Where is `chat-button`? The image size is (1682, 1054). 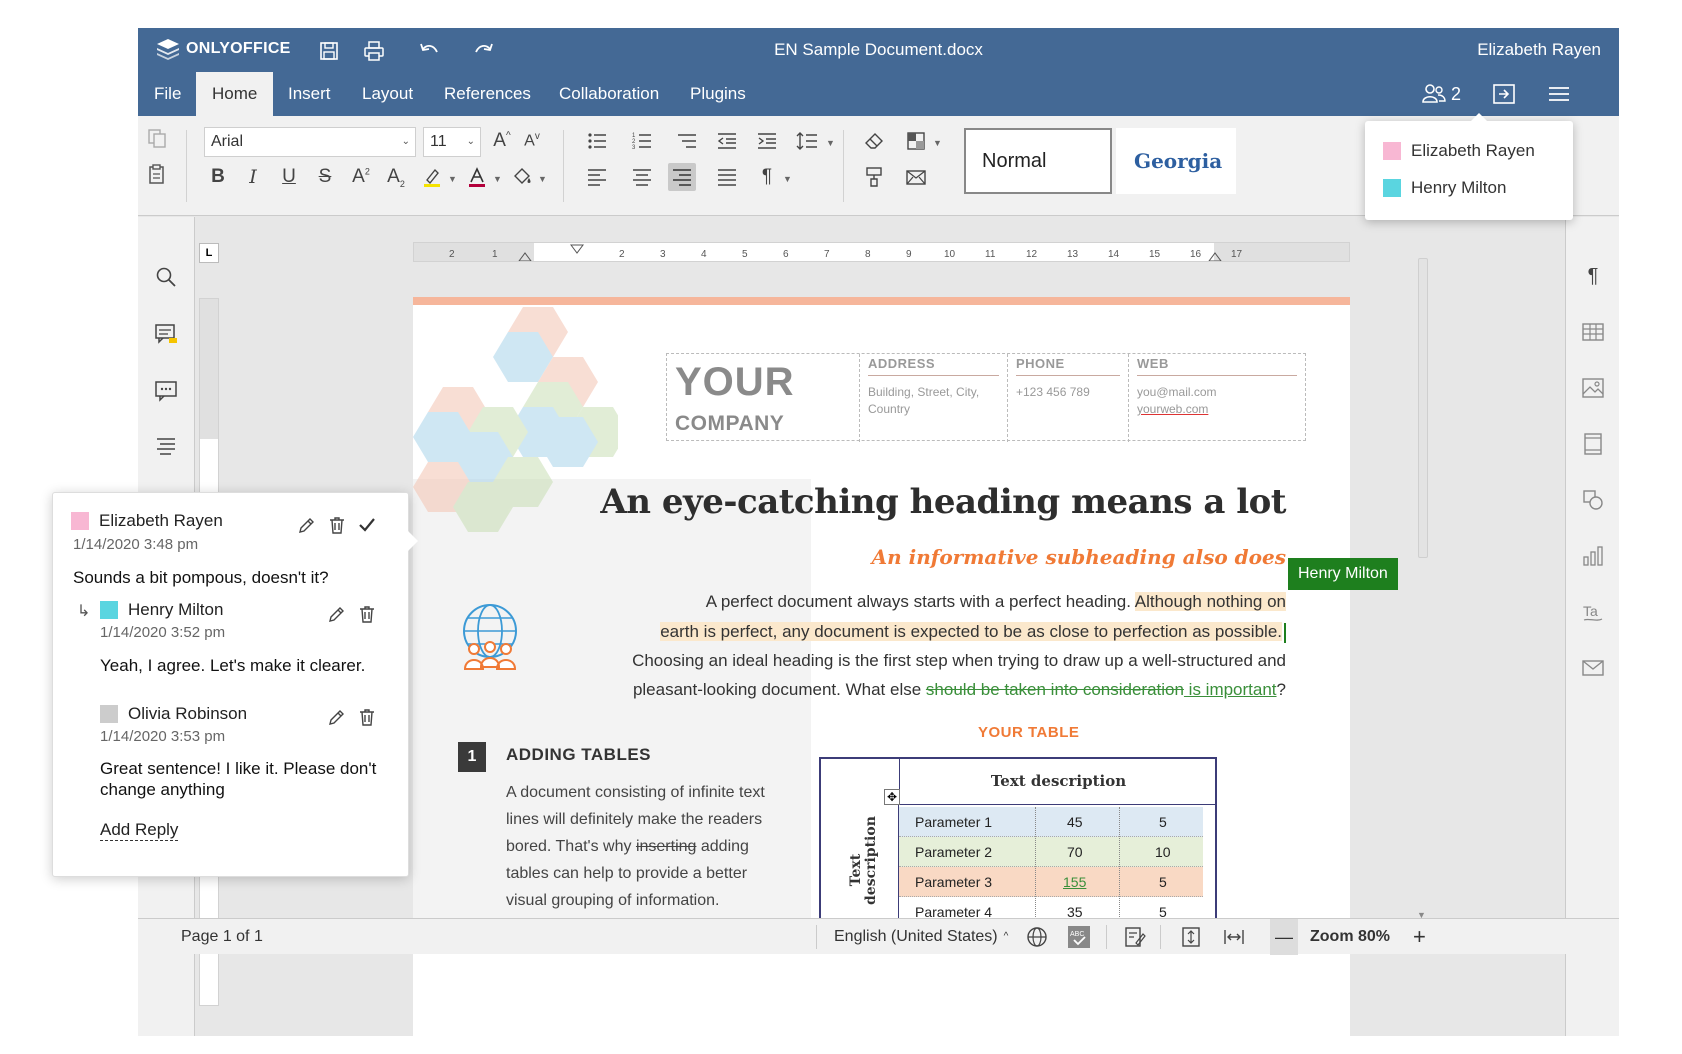
chat-button is located at coordinates (166, 390).